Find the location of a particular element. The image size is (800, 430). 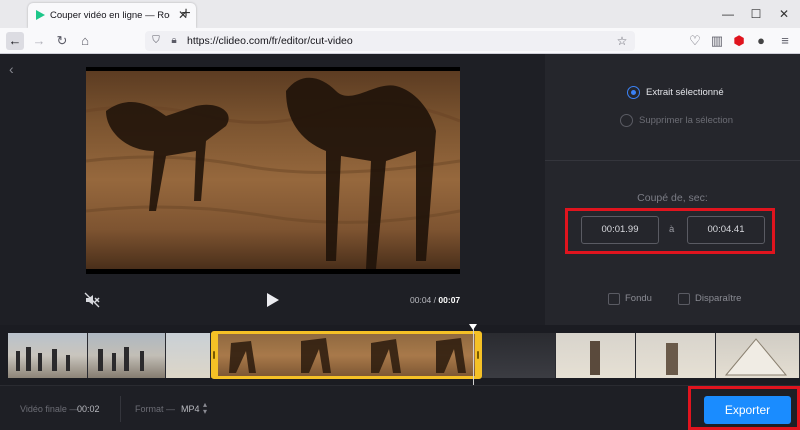

format-select-arrows-icon: ▴ ▾ is located at coordinates (205, 408).